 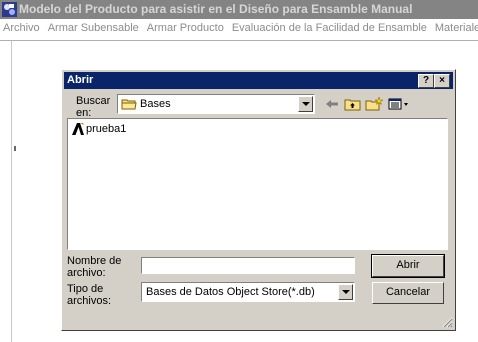 I want to click on open-button: Abrir, so click(x=408, y=266).